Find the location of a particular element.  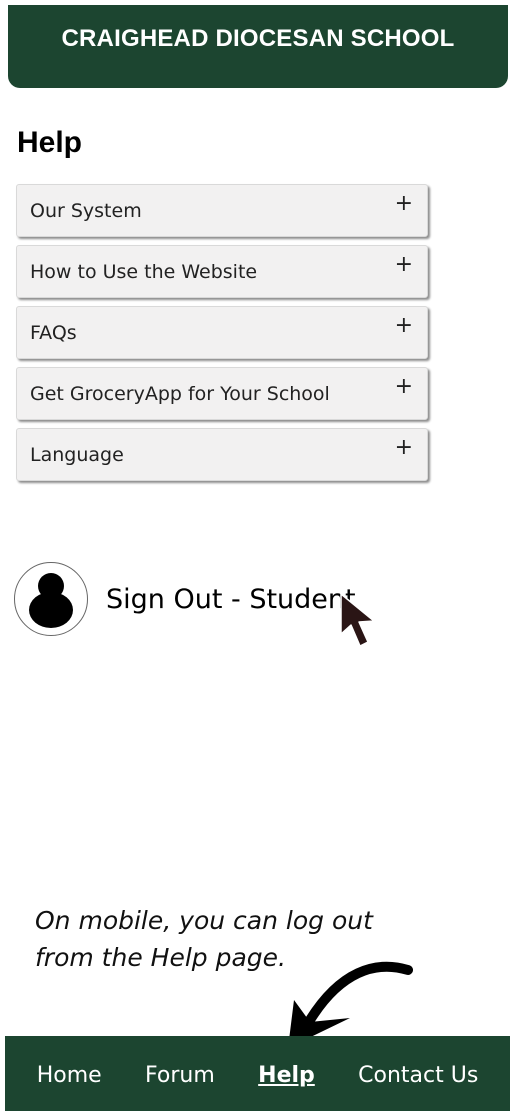

accordion-item-label: Get GroceryApp for Your School is located at coordinates (180, 394).